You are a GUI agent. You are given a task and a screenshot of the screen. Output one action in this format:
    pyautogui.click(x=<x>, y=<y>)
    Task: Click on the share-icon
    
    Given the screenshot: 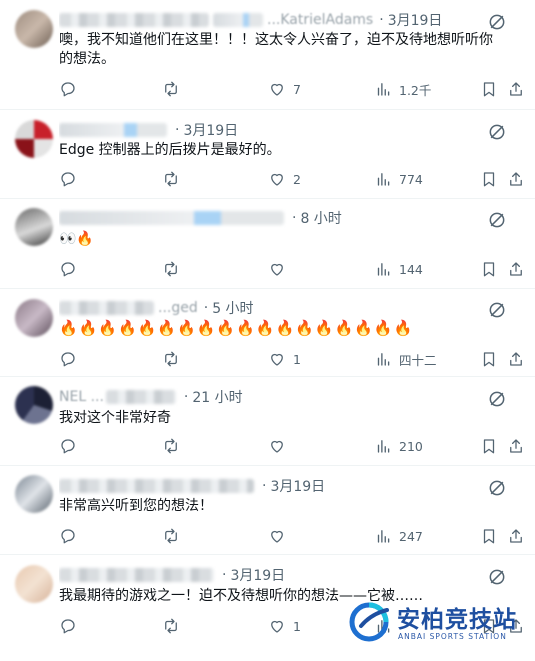 What is the action you would take?
    pyautogui.click(x=516, y=446)
    